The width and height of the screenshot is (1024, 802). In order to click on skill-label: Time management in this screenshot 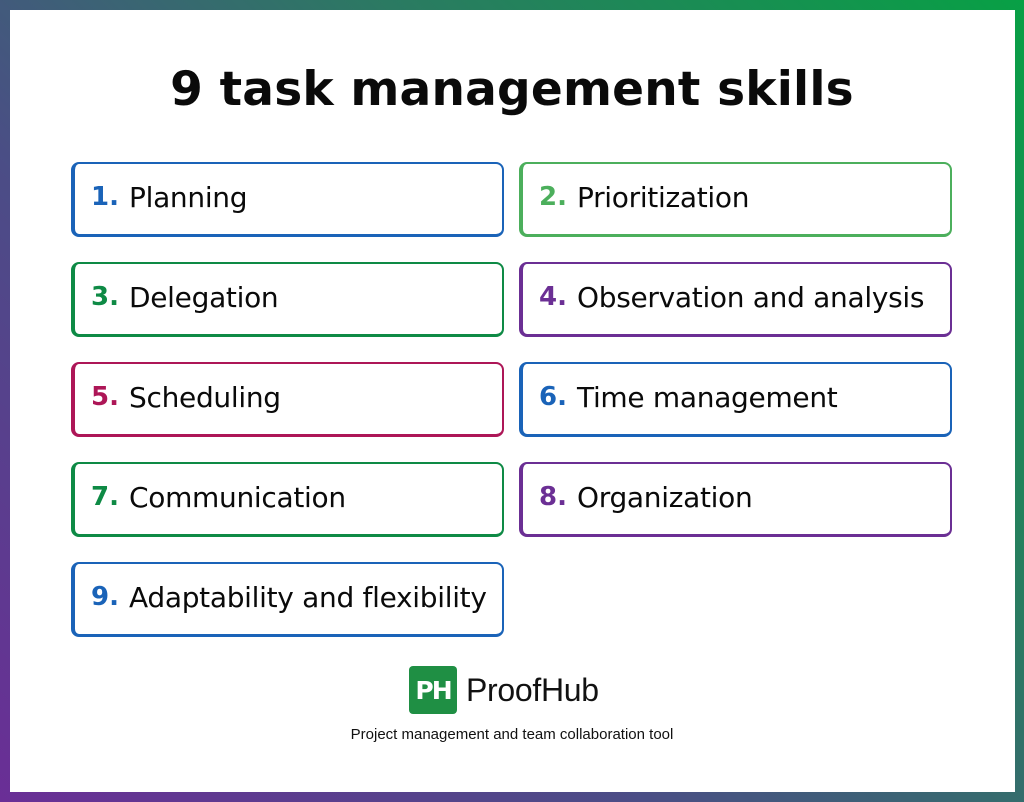, I will do `click(707, 397)`.